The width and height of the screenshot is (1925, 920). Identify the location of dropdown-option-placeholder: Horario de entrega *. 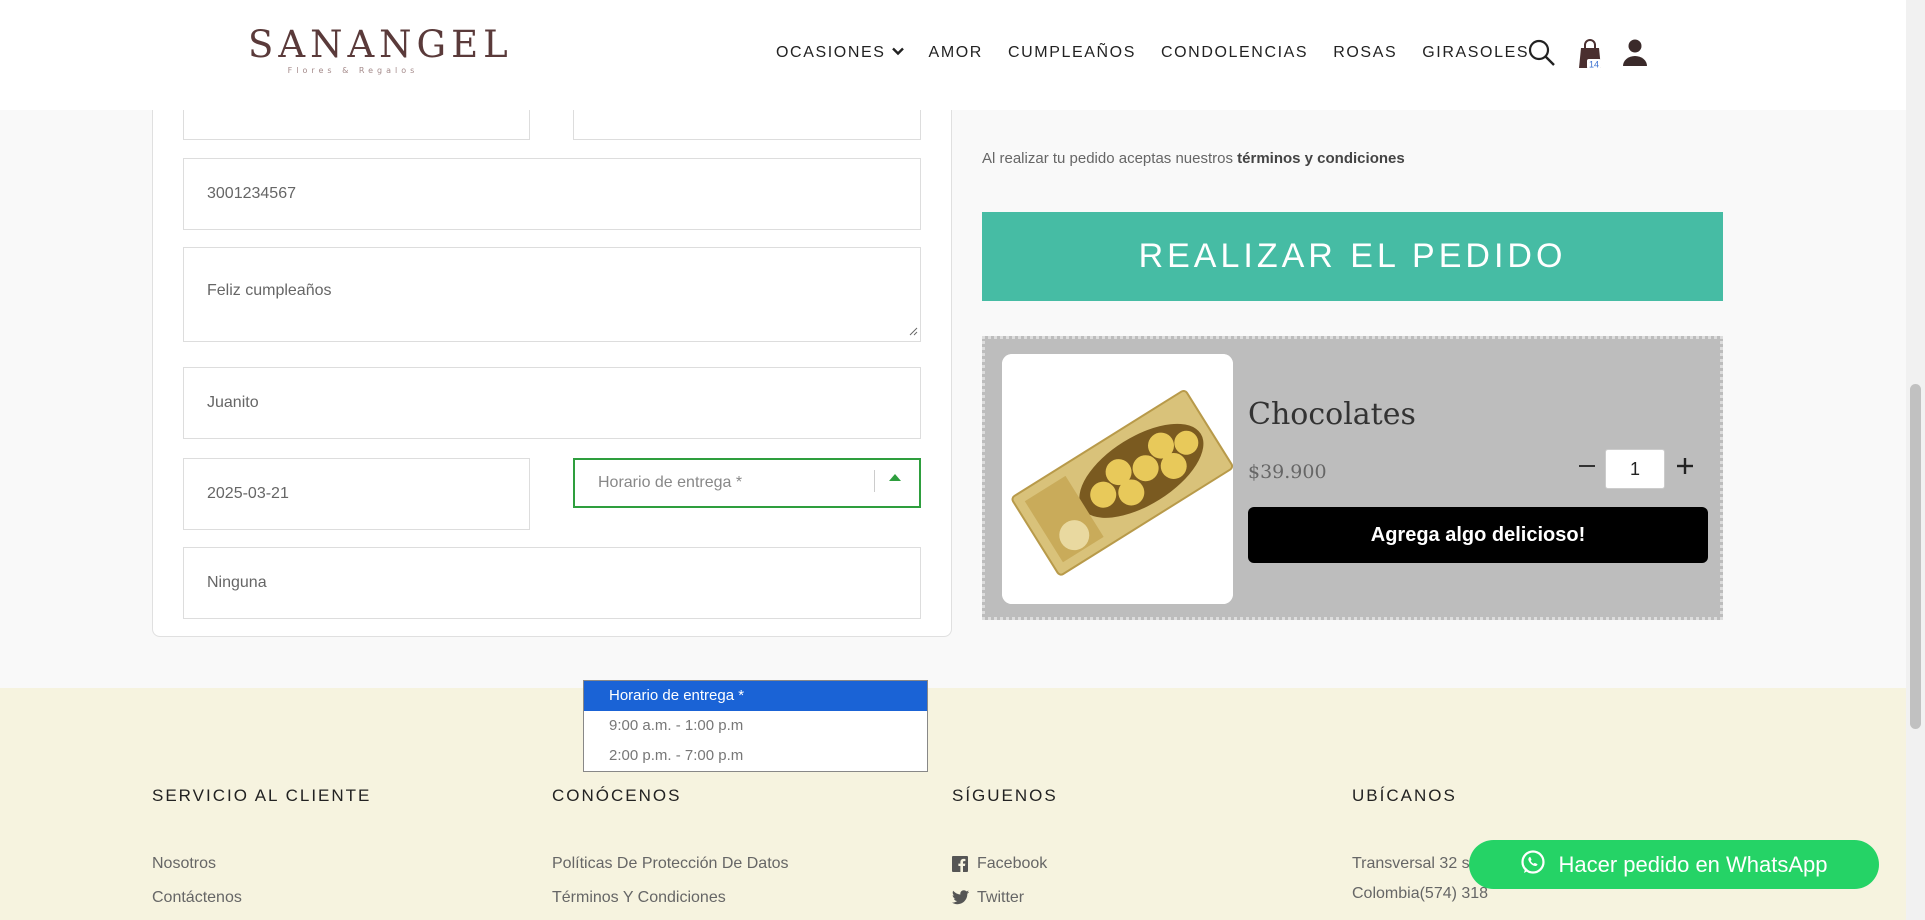
(755, 696).